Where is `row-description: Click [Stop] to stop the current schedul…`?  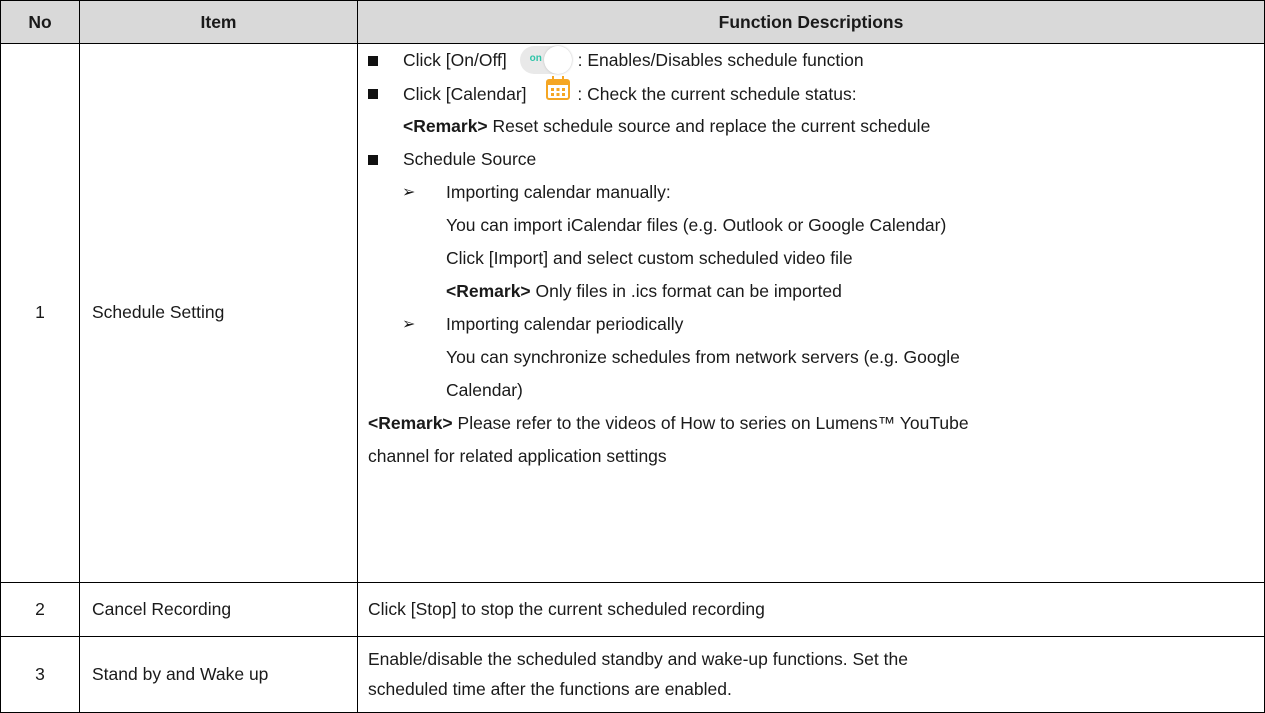
row-description: Click [Stop] to stop the current schedul… is located at coordinates (811, 609).